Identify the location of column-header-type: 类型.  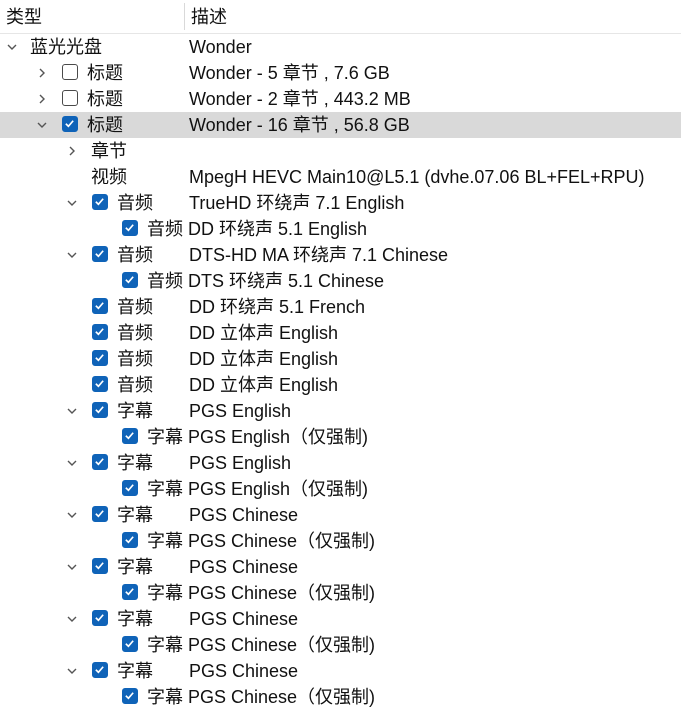
(24, 17).